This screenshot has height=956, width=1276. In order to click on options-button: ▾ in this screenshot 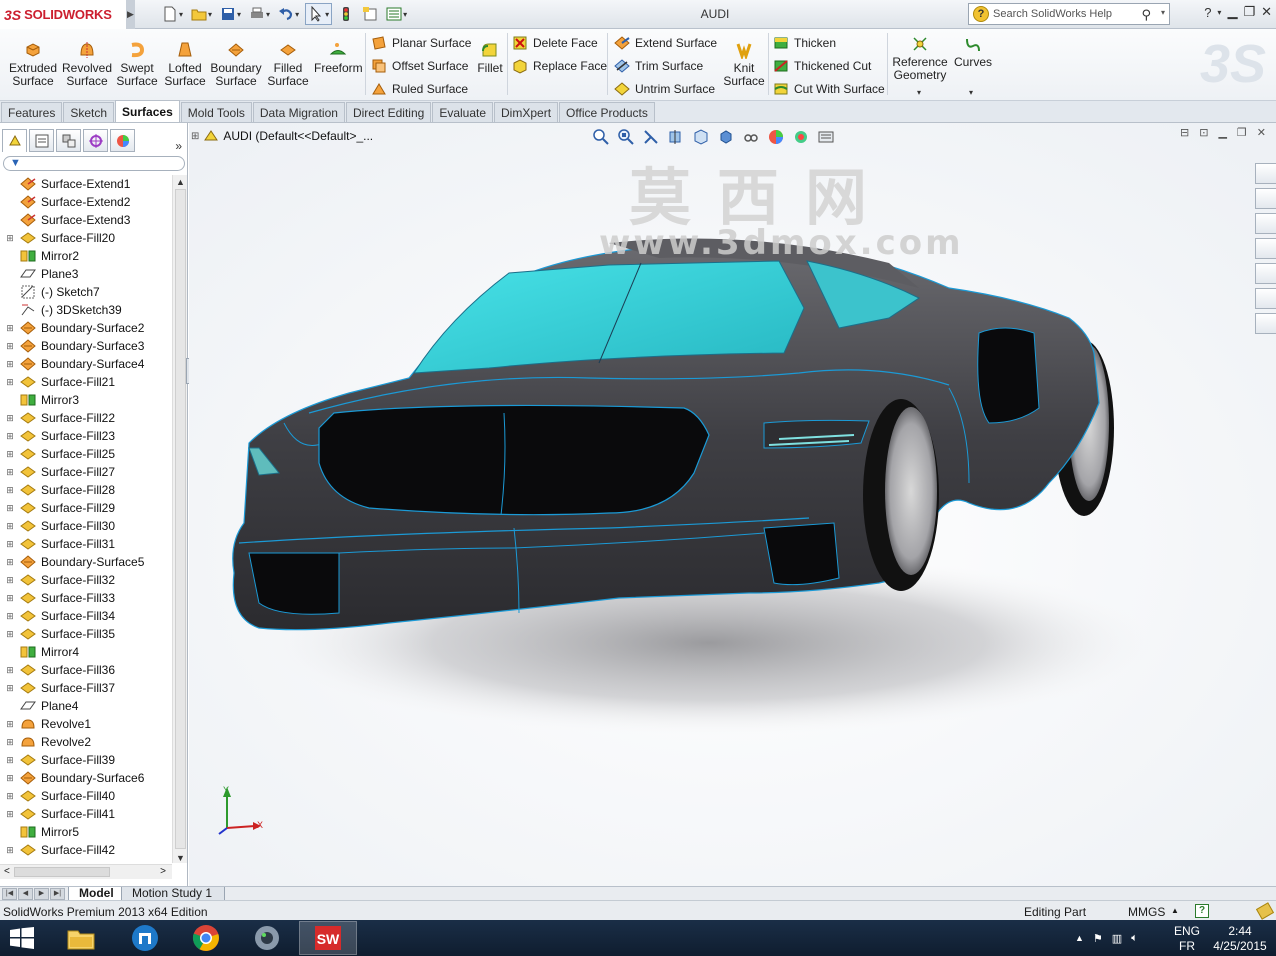, I will do `click(396, 14)`.